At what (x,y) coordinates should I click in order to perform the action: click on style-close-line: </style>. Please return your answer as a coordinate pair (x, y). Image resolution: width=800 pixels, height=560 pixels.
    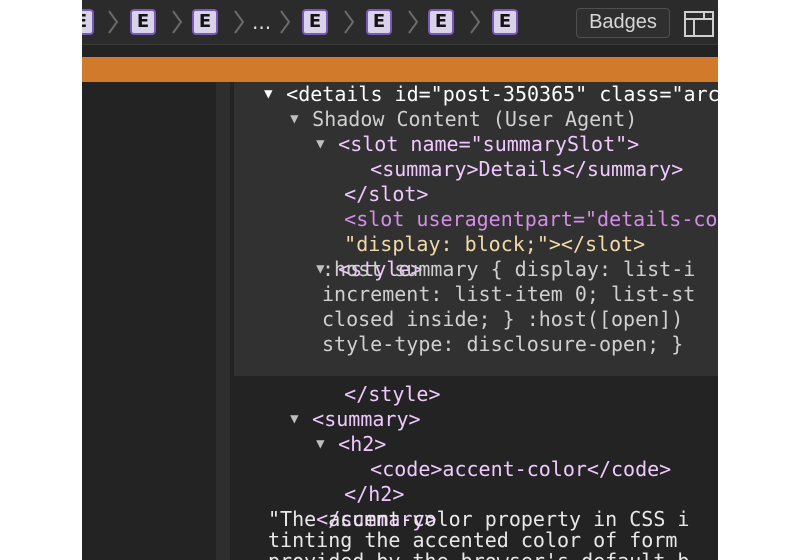
    Looking at the image, I should click on (368, 381).